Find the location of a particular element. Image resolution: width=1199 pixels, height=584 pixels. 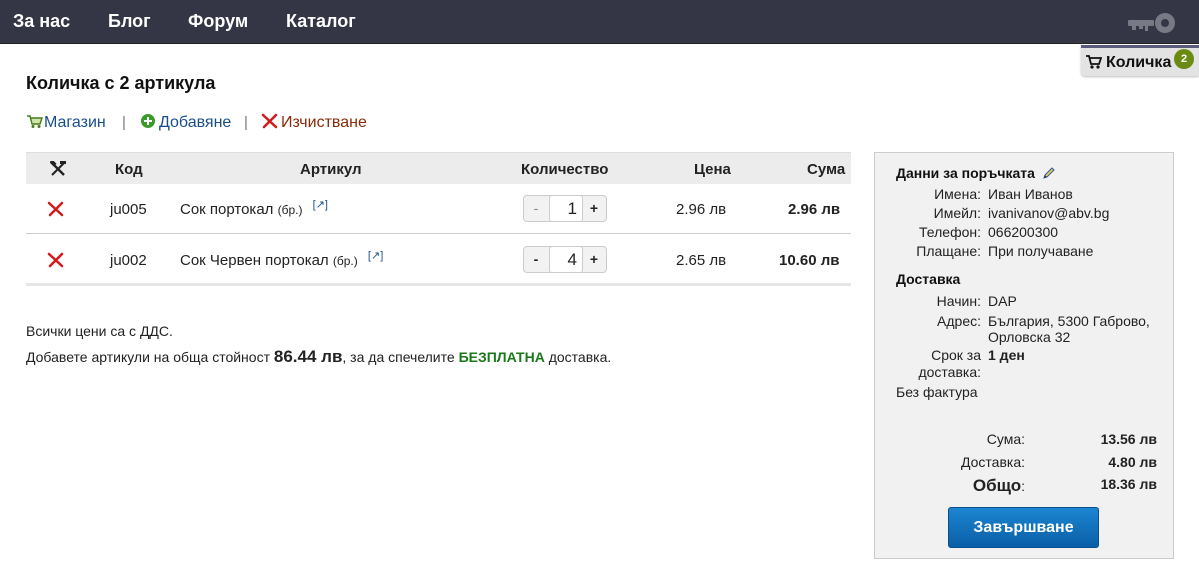

row-item: Сок портокал (бр.) [↗] is located at coordinates (254, 208).